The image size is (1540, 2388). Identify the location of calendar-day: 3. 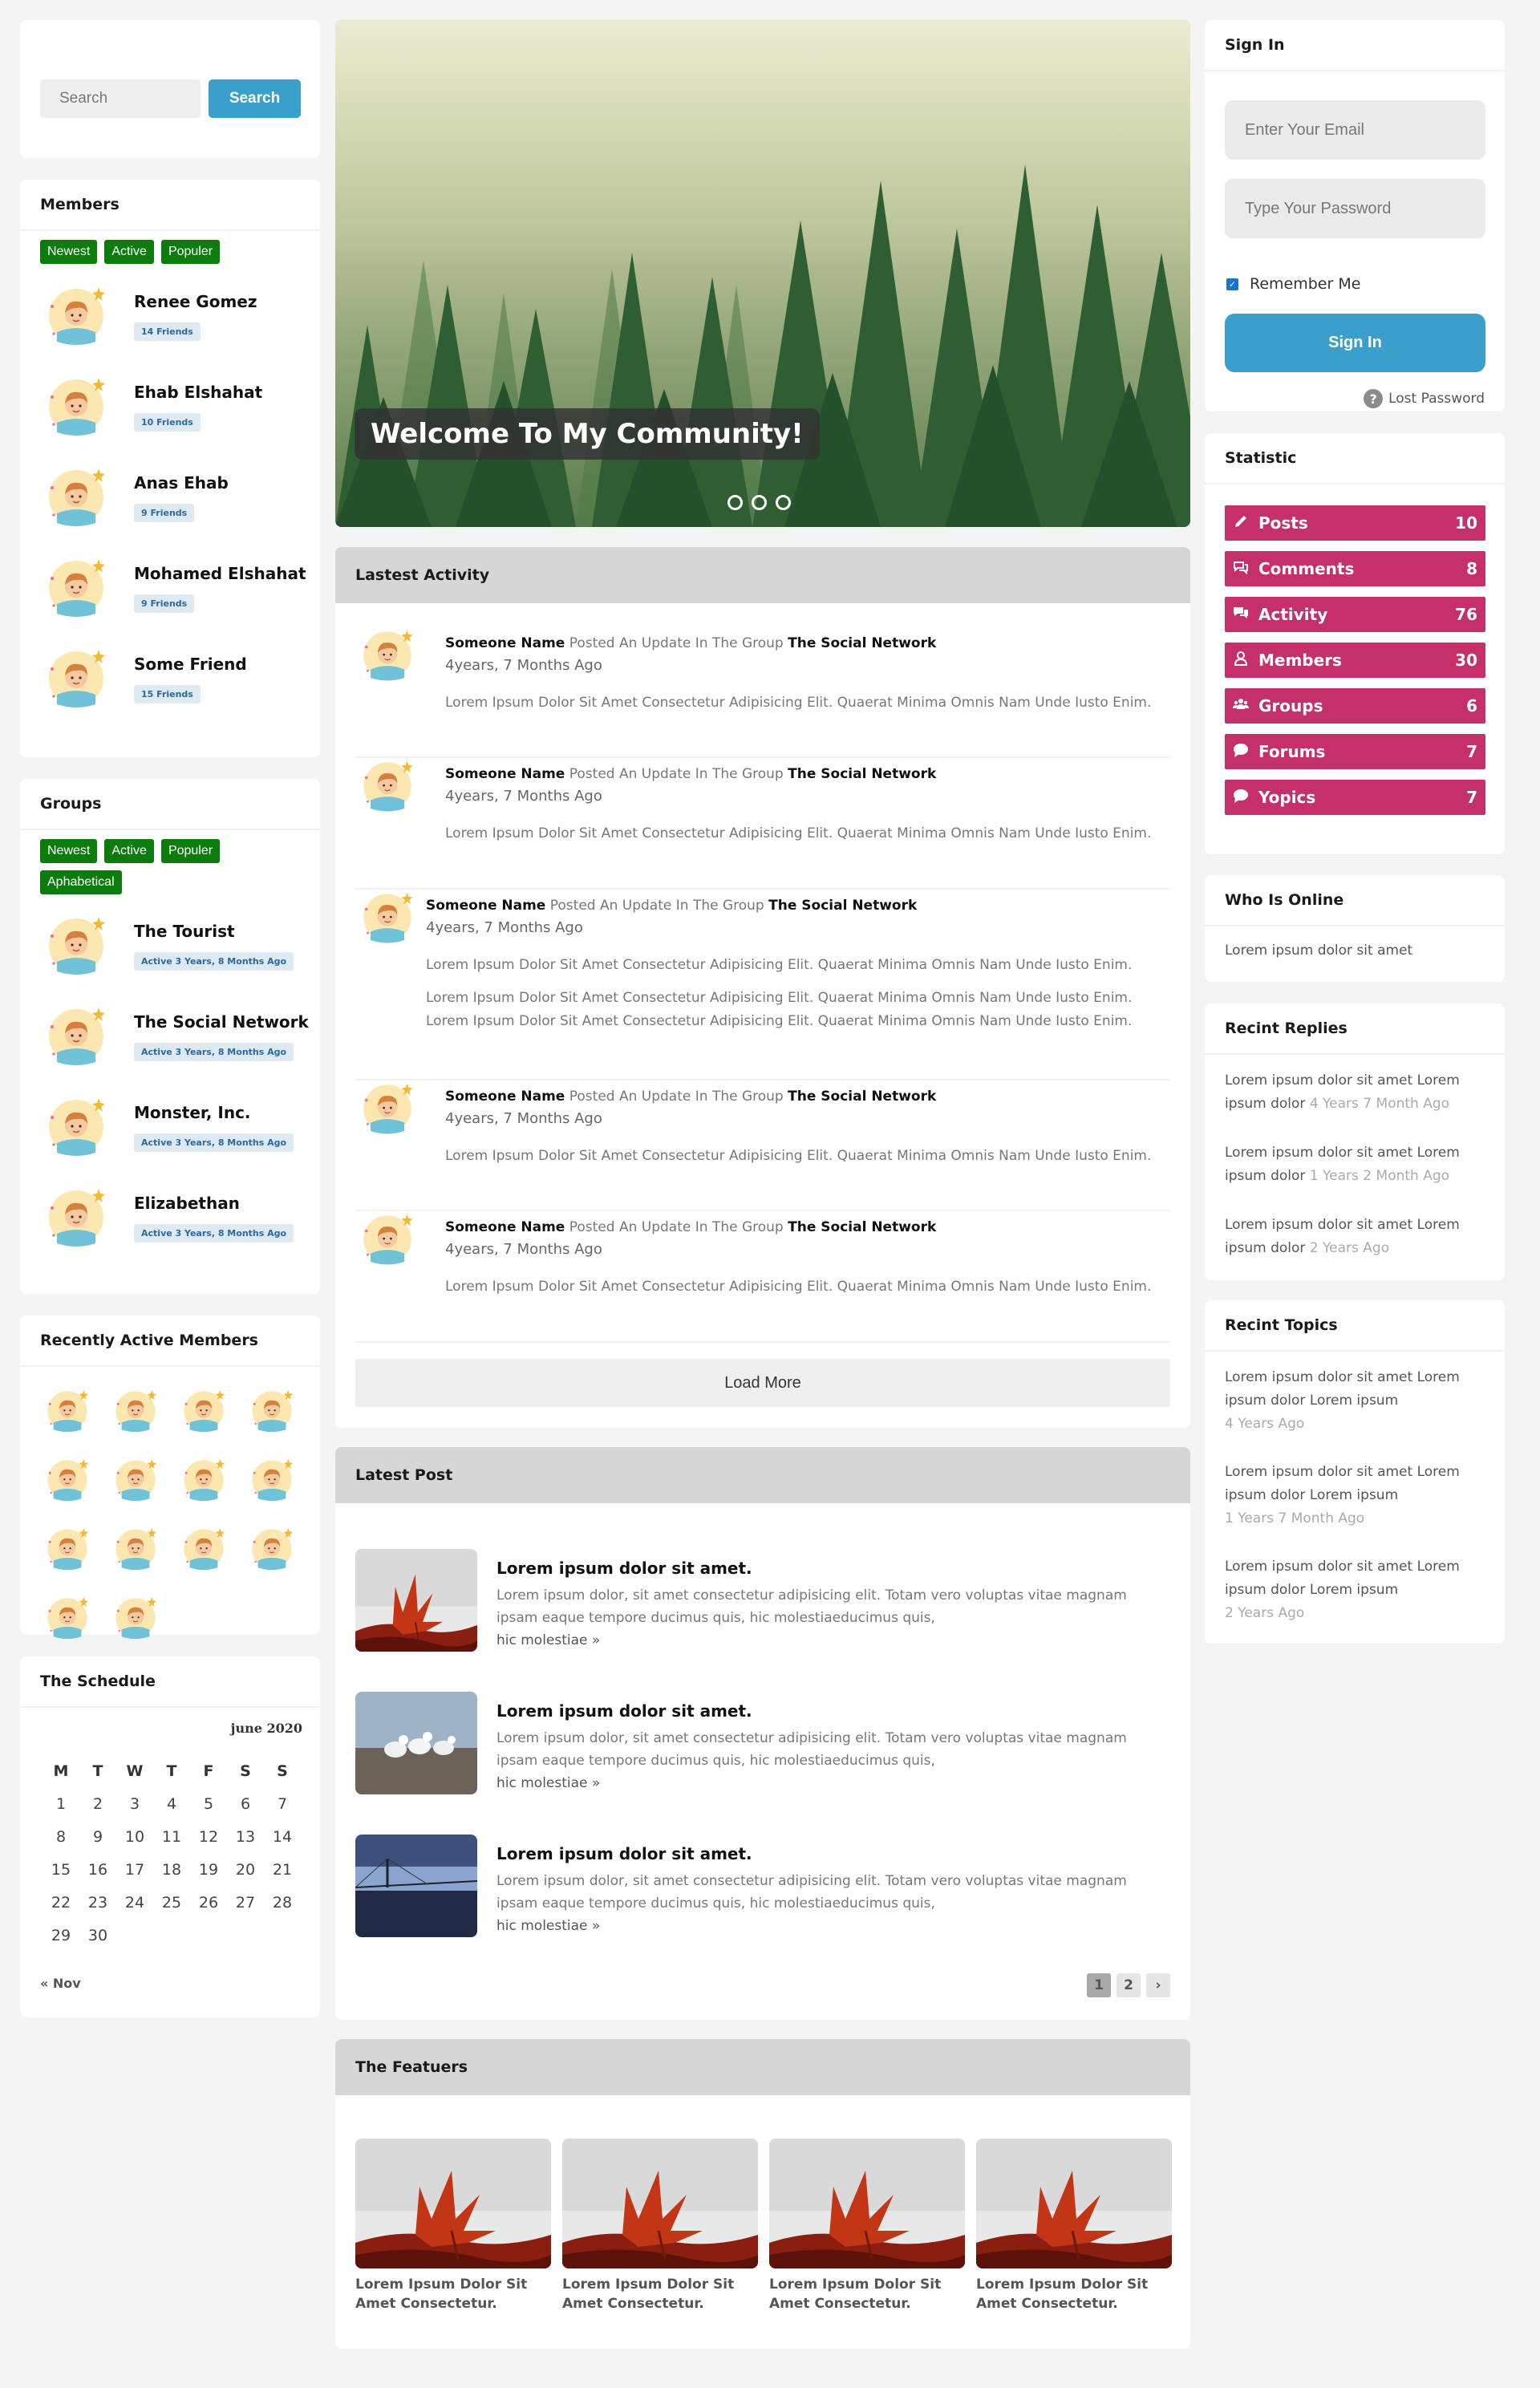
(134, 1804).